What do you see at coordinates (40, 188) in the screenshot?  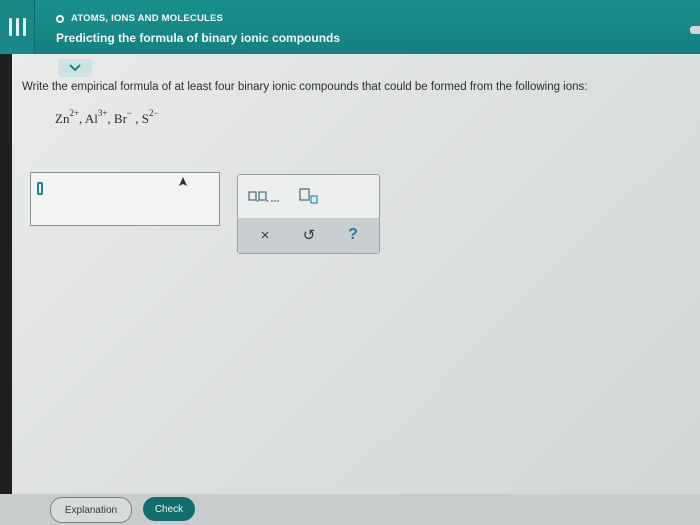 I see `text-cursor-icon` at bounding box center [40, 188].